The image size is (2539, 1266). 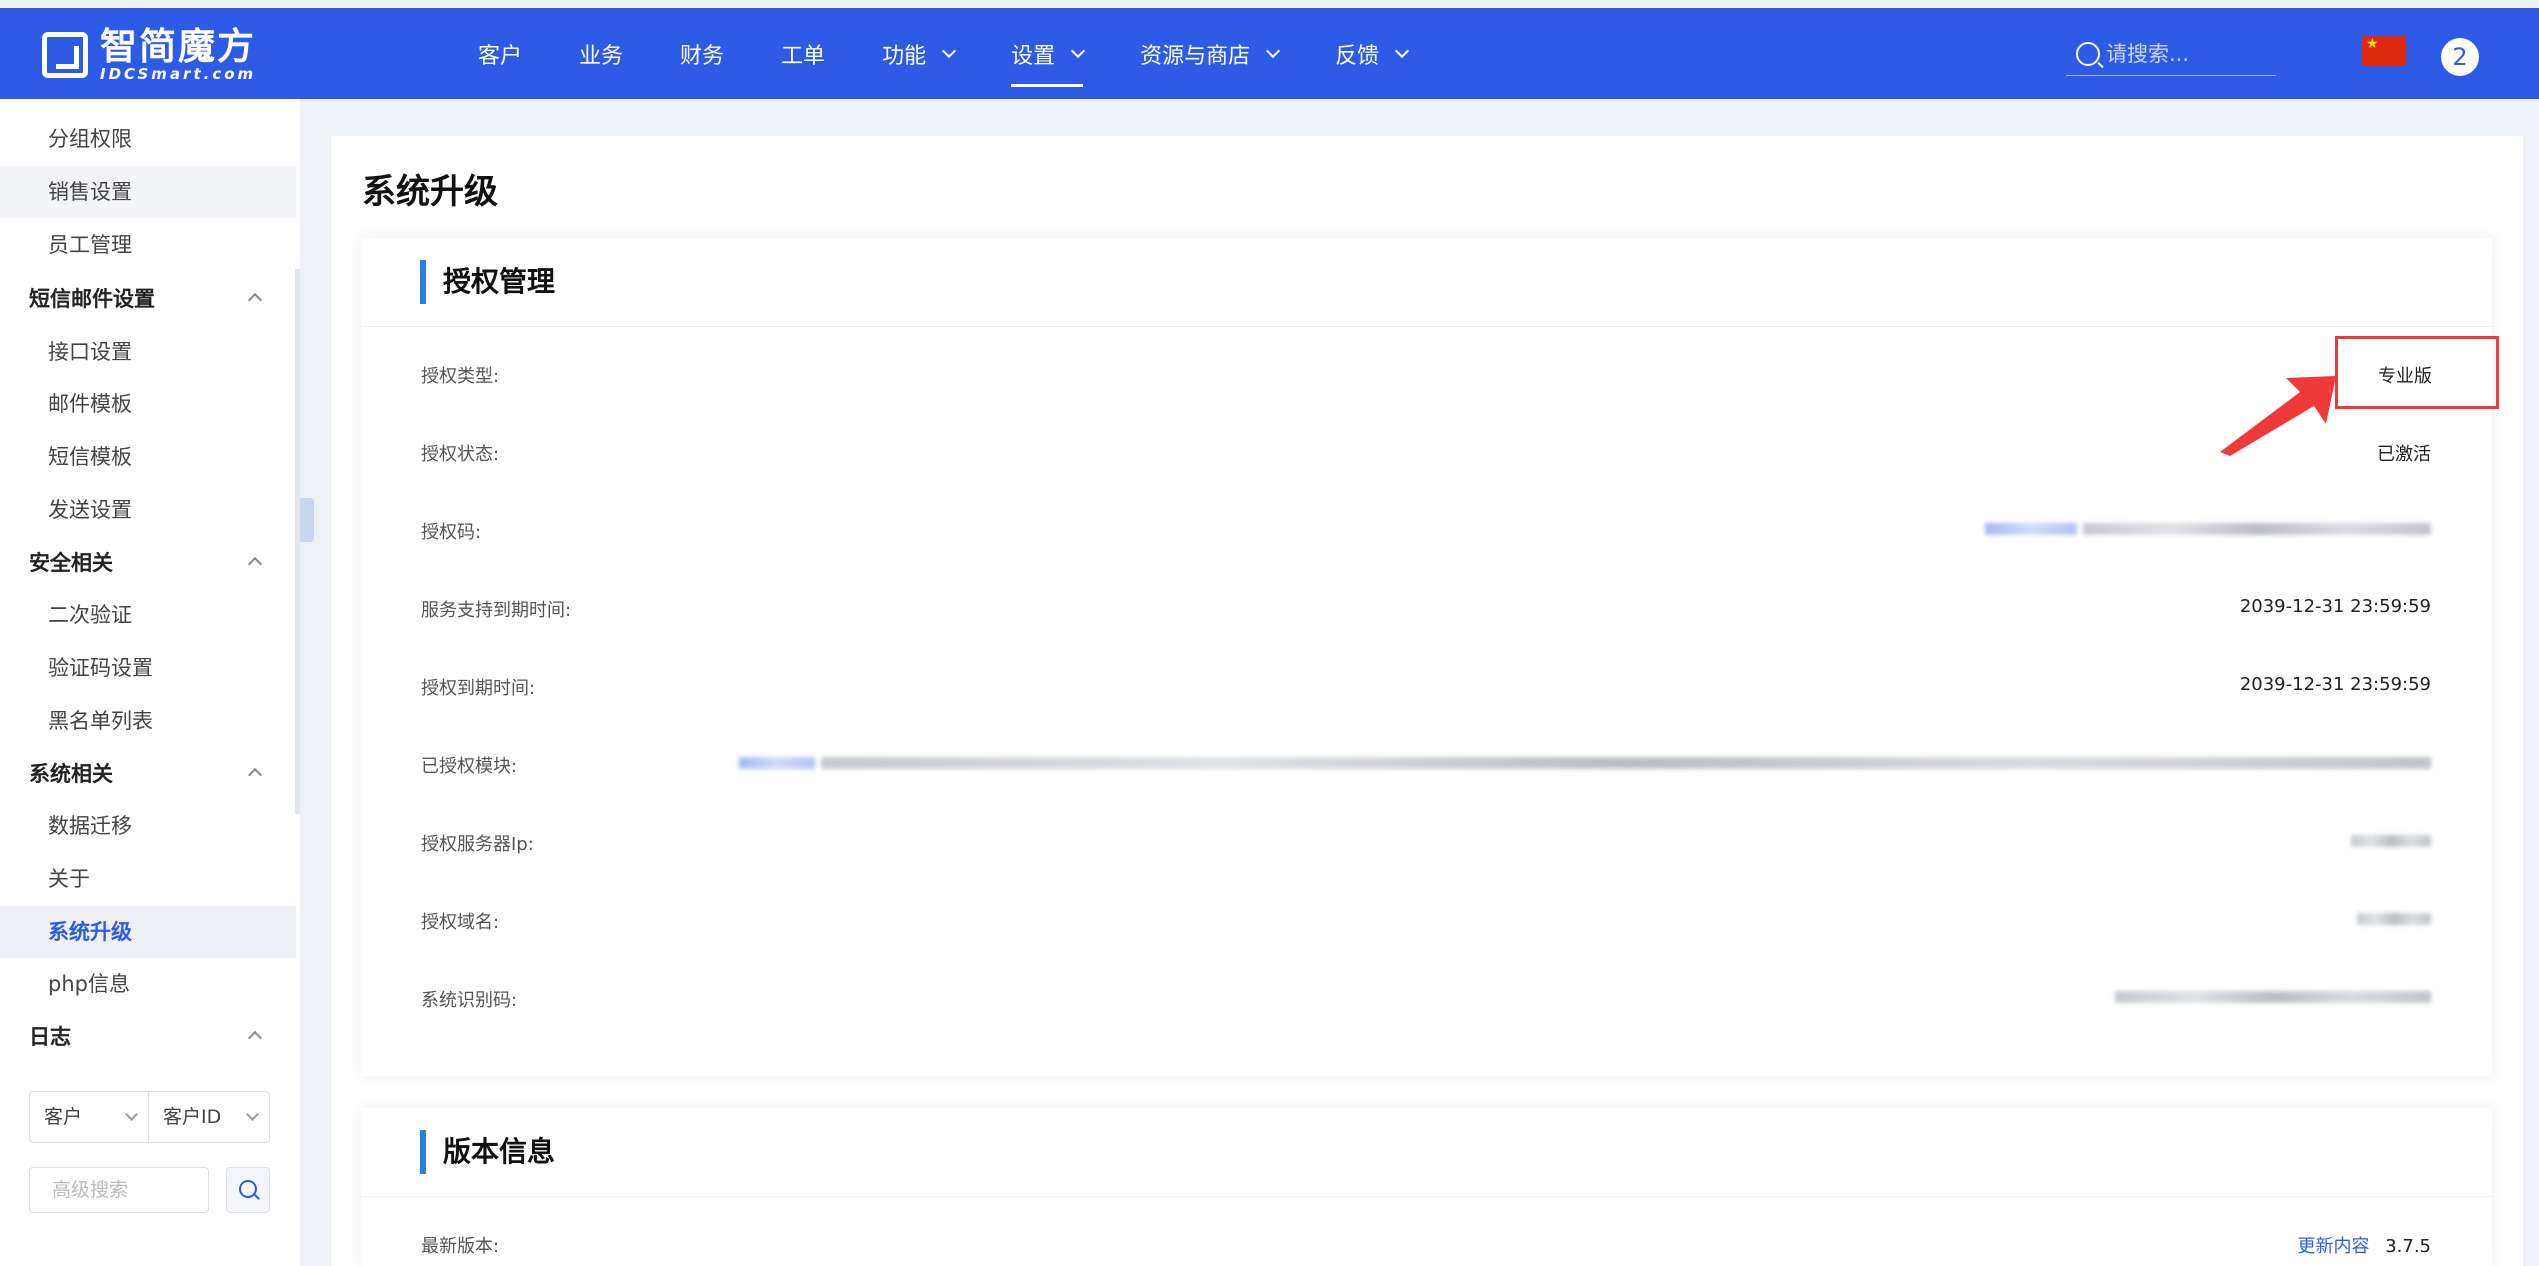 I want to click on nav-feedback: 反馈, so click(x=1372, y=53).